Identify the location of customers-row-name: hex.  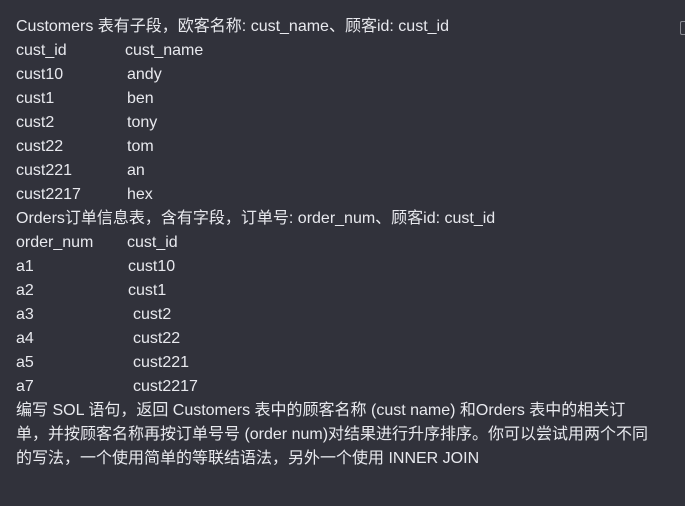
(140, 194).